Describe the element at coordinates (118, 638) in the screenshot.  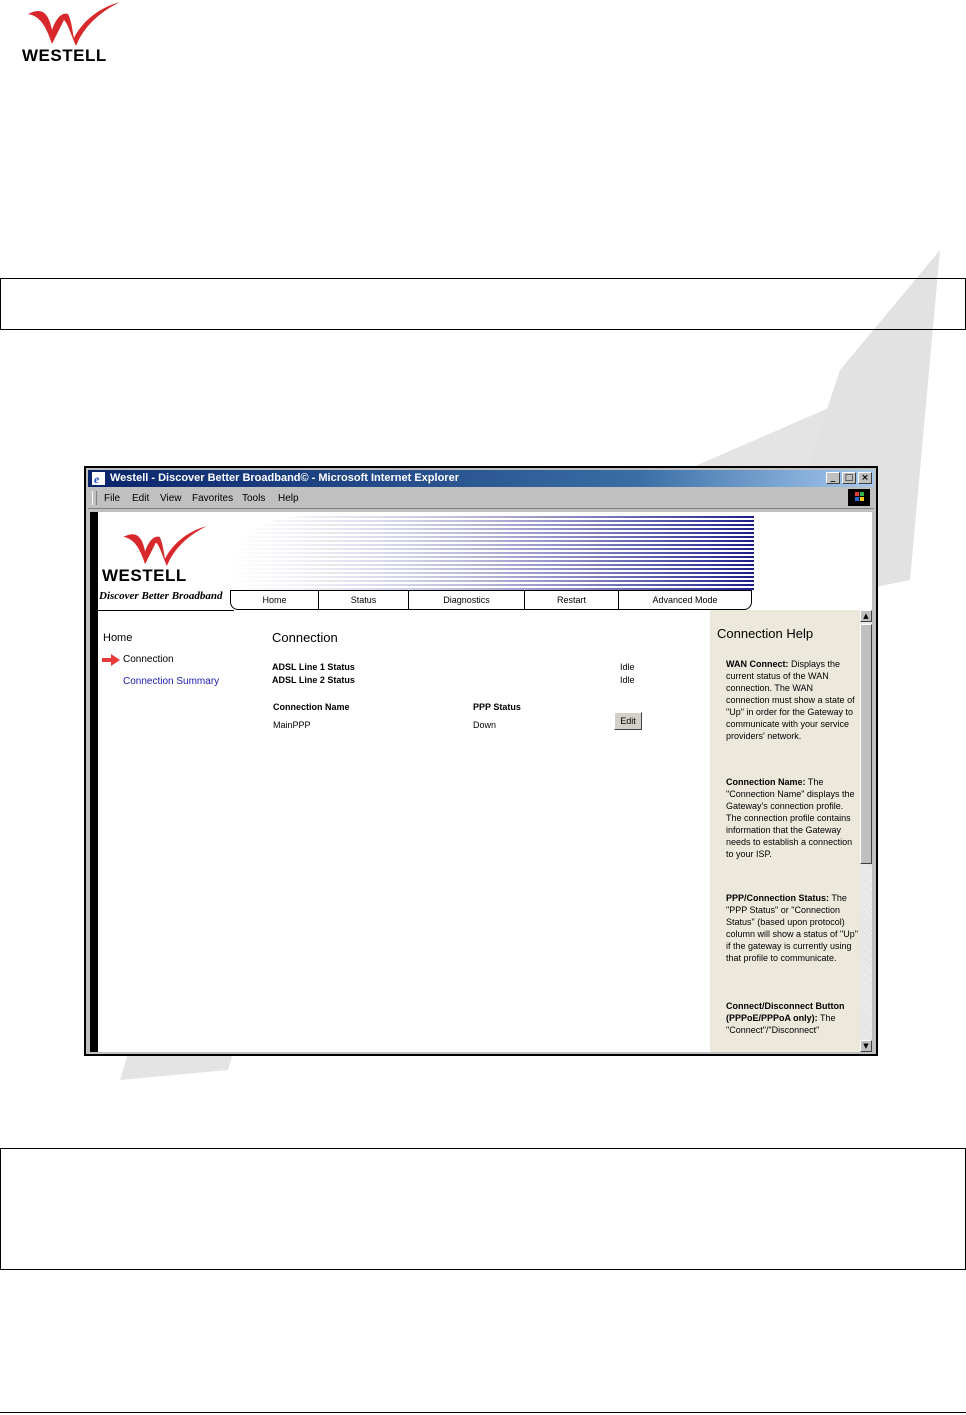
I see `sidebar-title: Home` at that location.